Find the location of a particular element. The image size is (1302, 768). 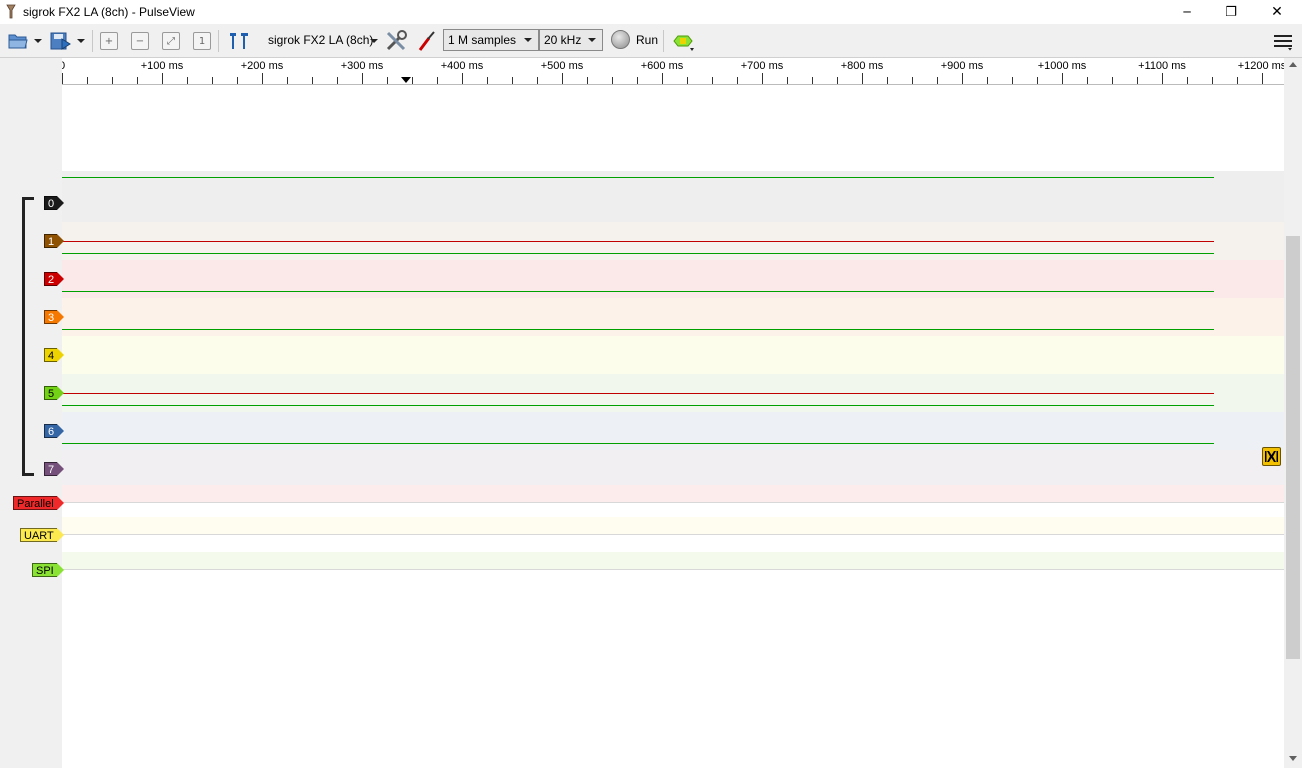

restore-icon: ❐ is located at coordinates (1231, 12).